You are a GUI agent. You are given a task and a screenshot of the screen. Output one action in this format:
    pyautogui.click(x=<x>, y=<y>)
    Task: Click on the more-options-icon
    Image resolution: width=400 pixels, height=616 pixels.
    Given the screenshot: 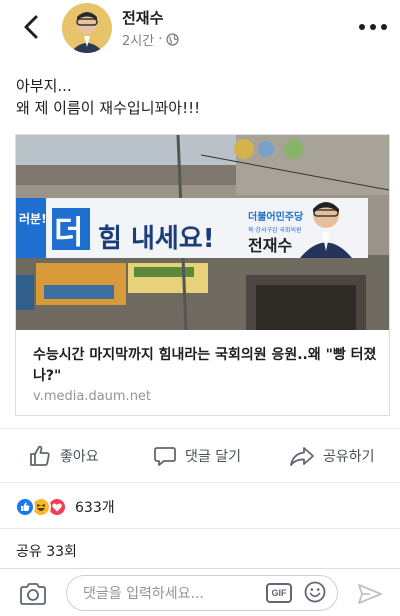 What is the action you would take?
    pyautogui.click(x=373, y=27)
    